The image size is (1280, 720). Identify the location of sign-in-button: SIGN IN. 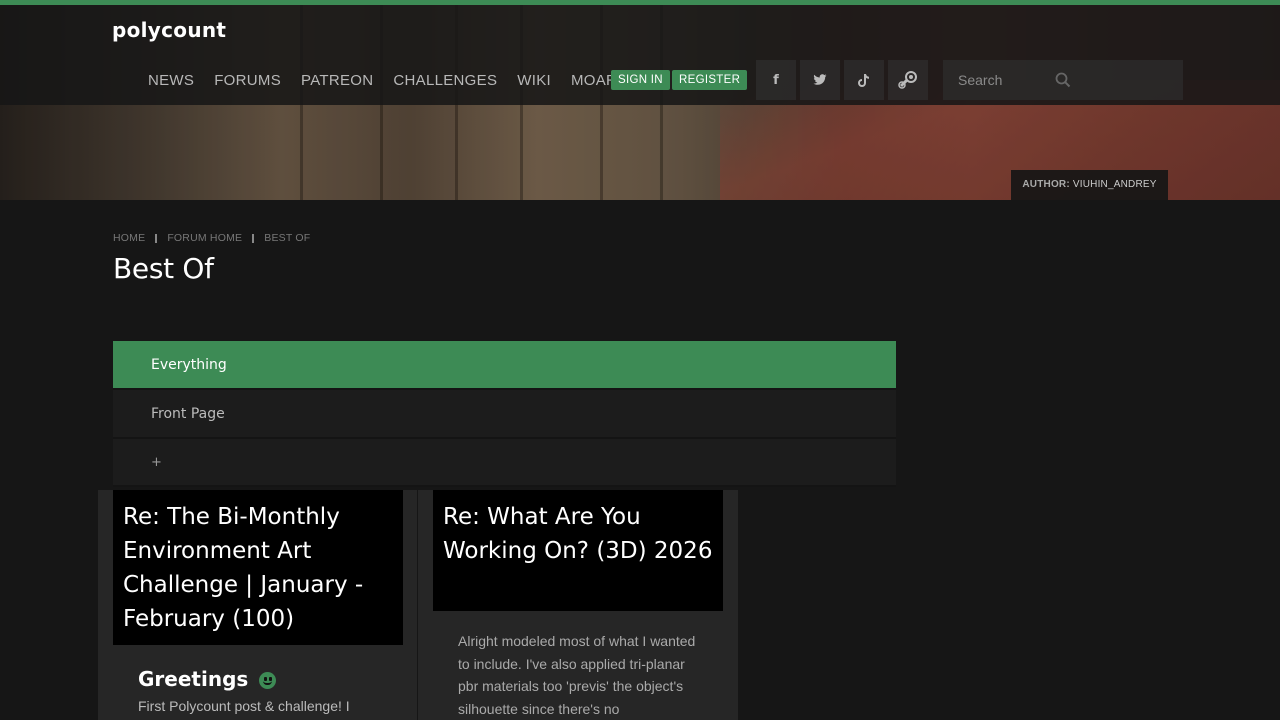
(640, 80).